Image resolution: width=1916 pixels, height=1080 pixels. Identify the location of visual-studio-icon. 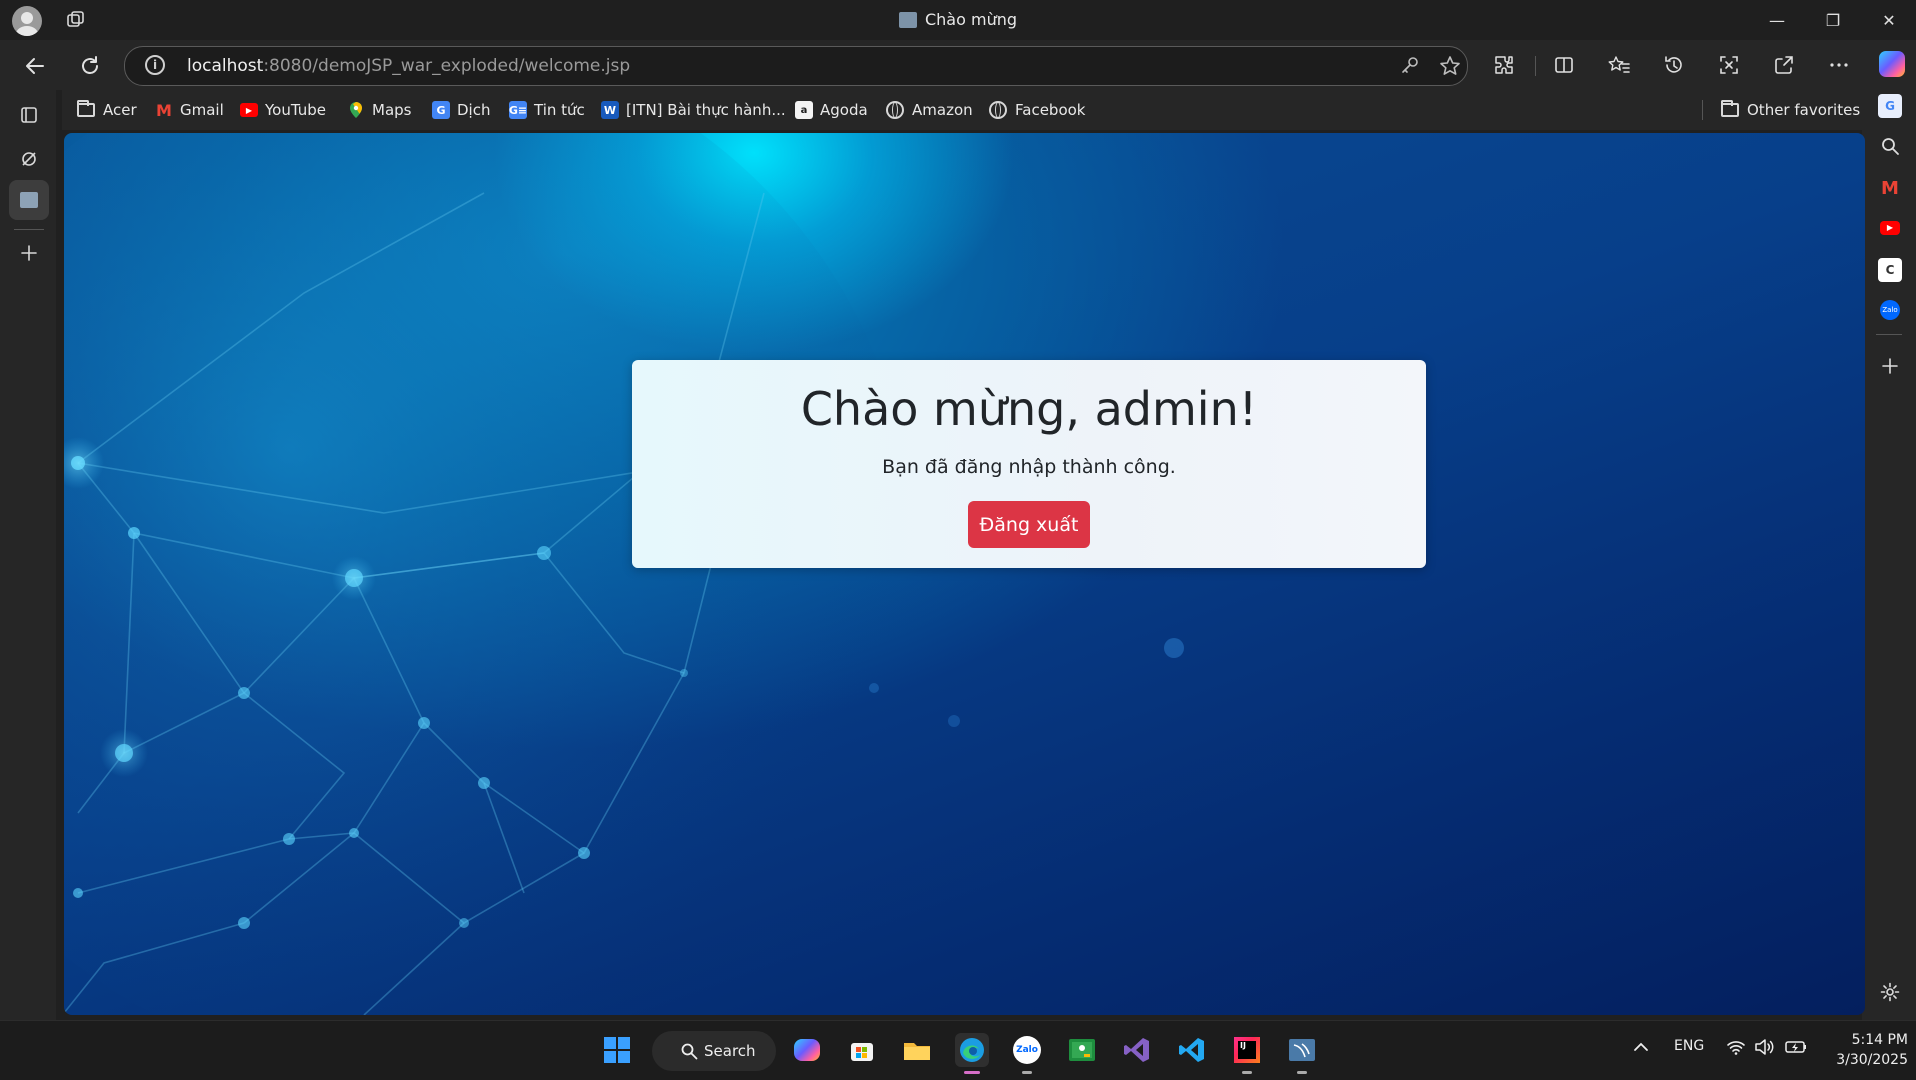
(1137, 1050).